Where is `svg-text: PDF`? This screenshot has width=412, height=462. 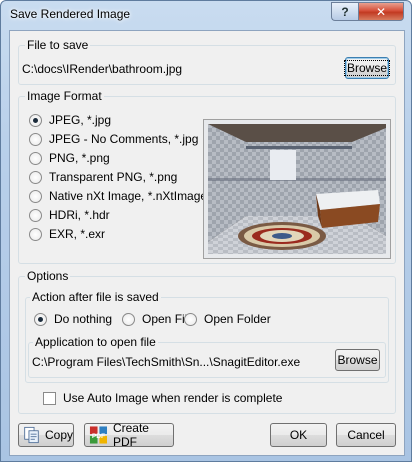
svg-text: PDF is located at coordinates (98, 436).